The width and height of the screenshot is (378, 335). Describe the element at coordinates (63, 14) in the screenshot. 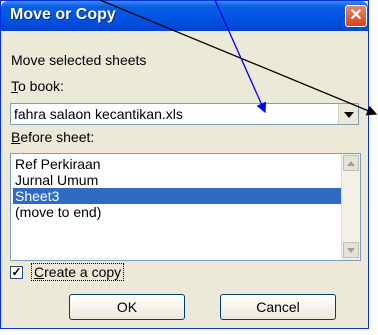

I see `dialog-title: Move or Copy` at that location.